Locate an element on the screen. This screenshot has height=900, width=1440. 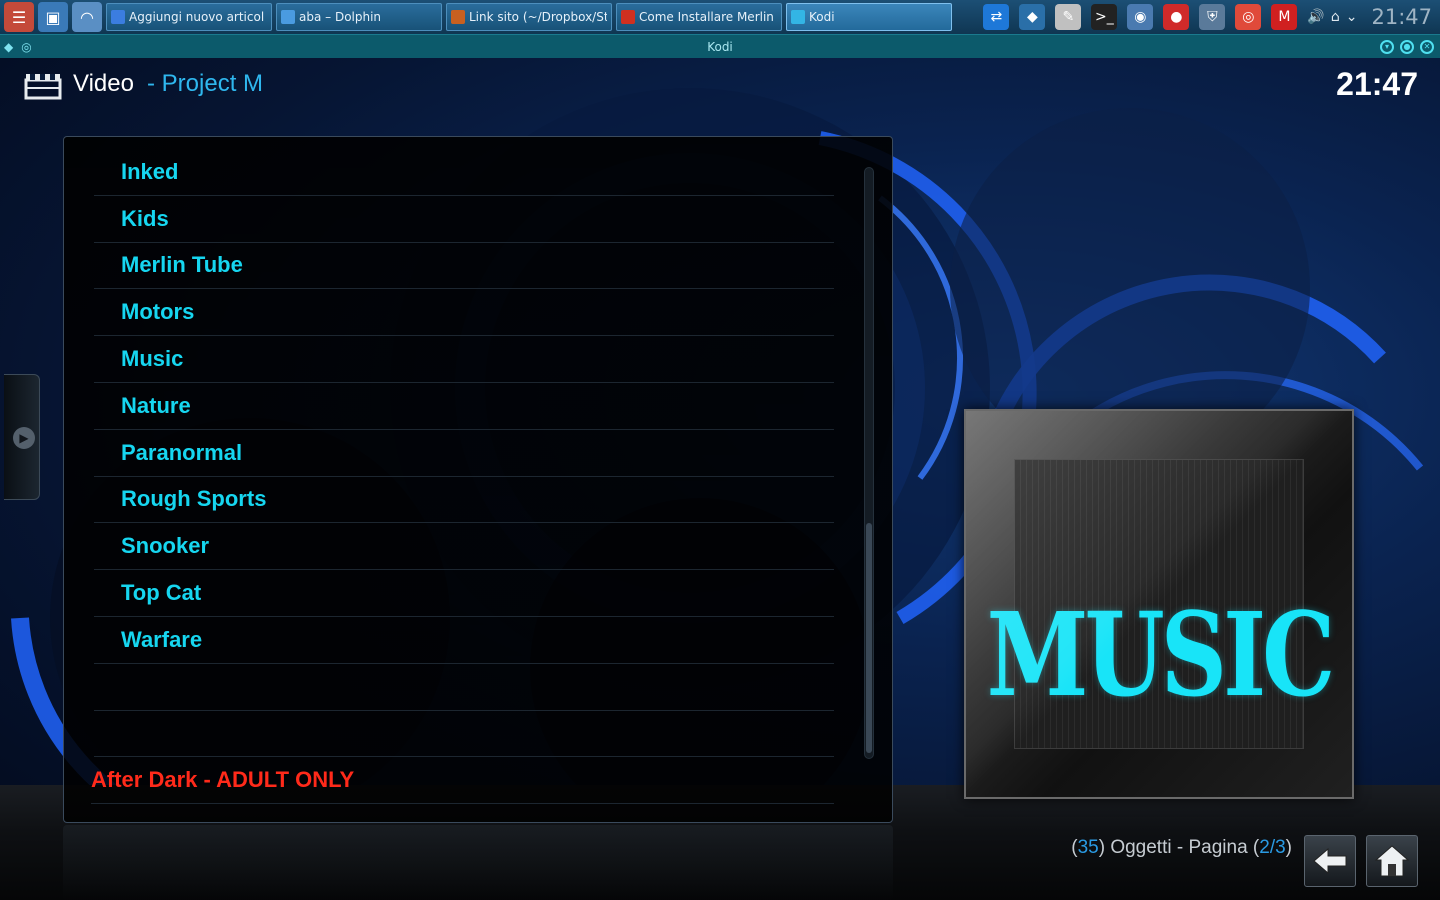
dolphin-launcher-icon: ◠ is located at coordinates (87, 17).